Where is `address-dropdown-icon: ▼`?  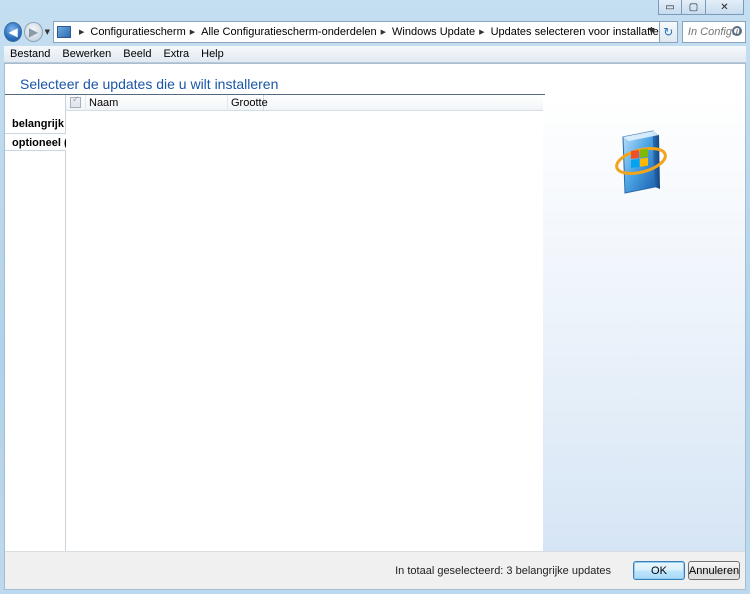 address-dropdown-icon: ▼ is located at coordinates (652, 30).